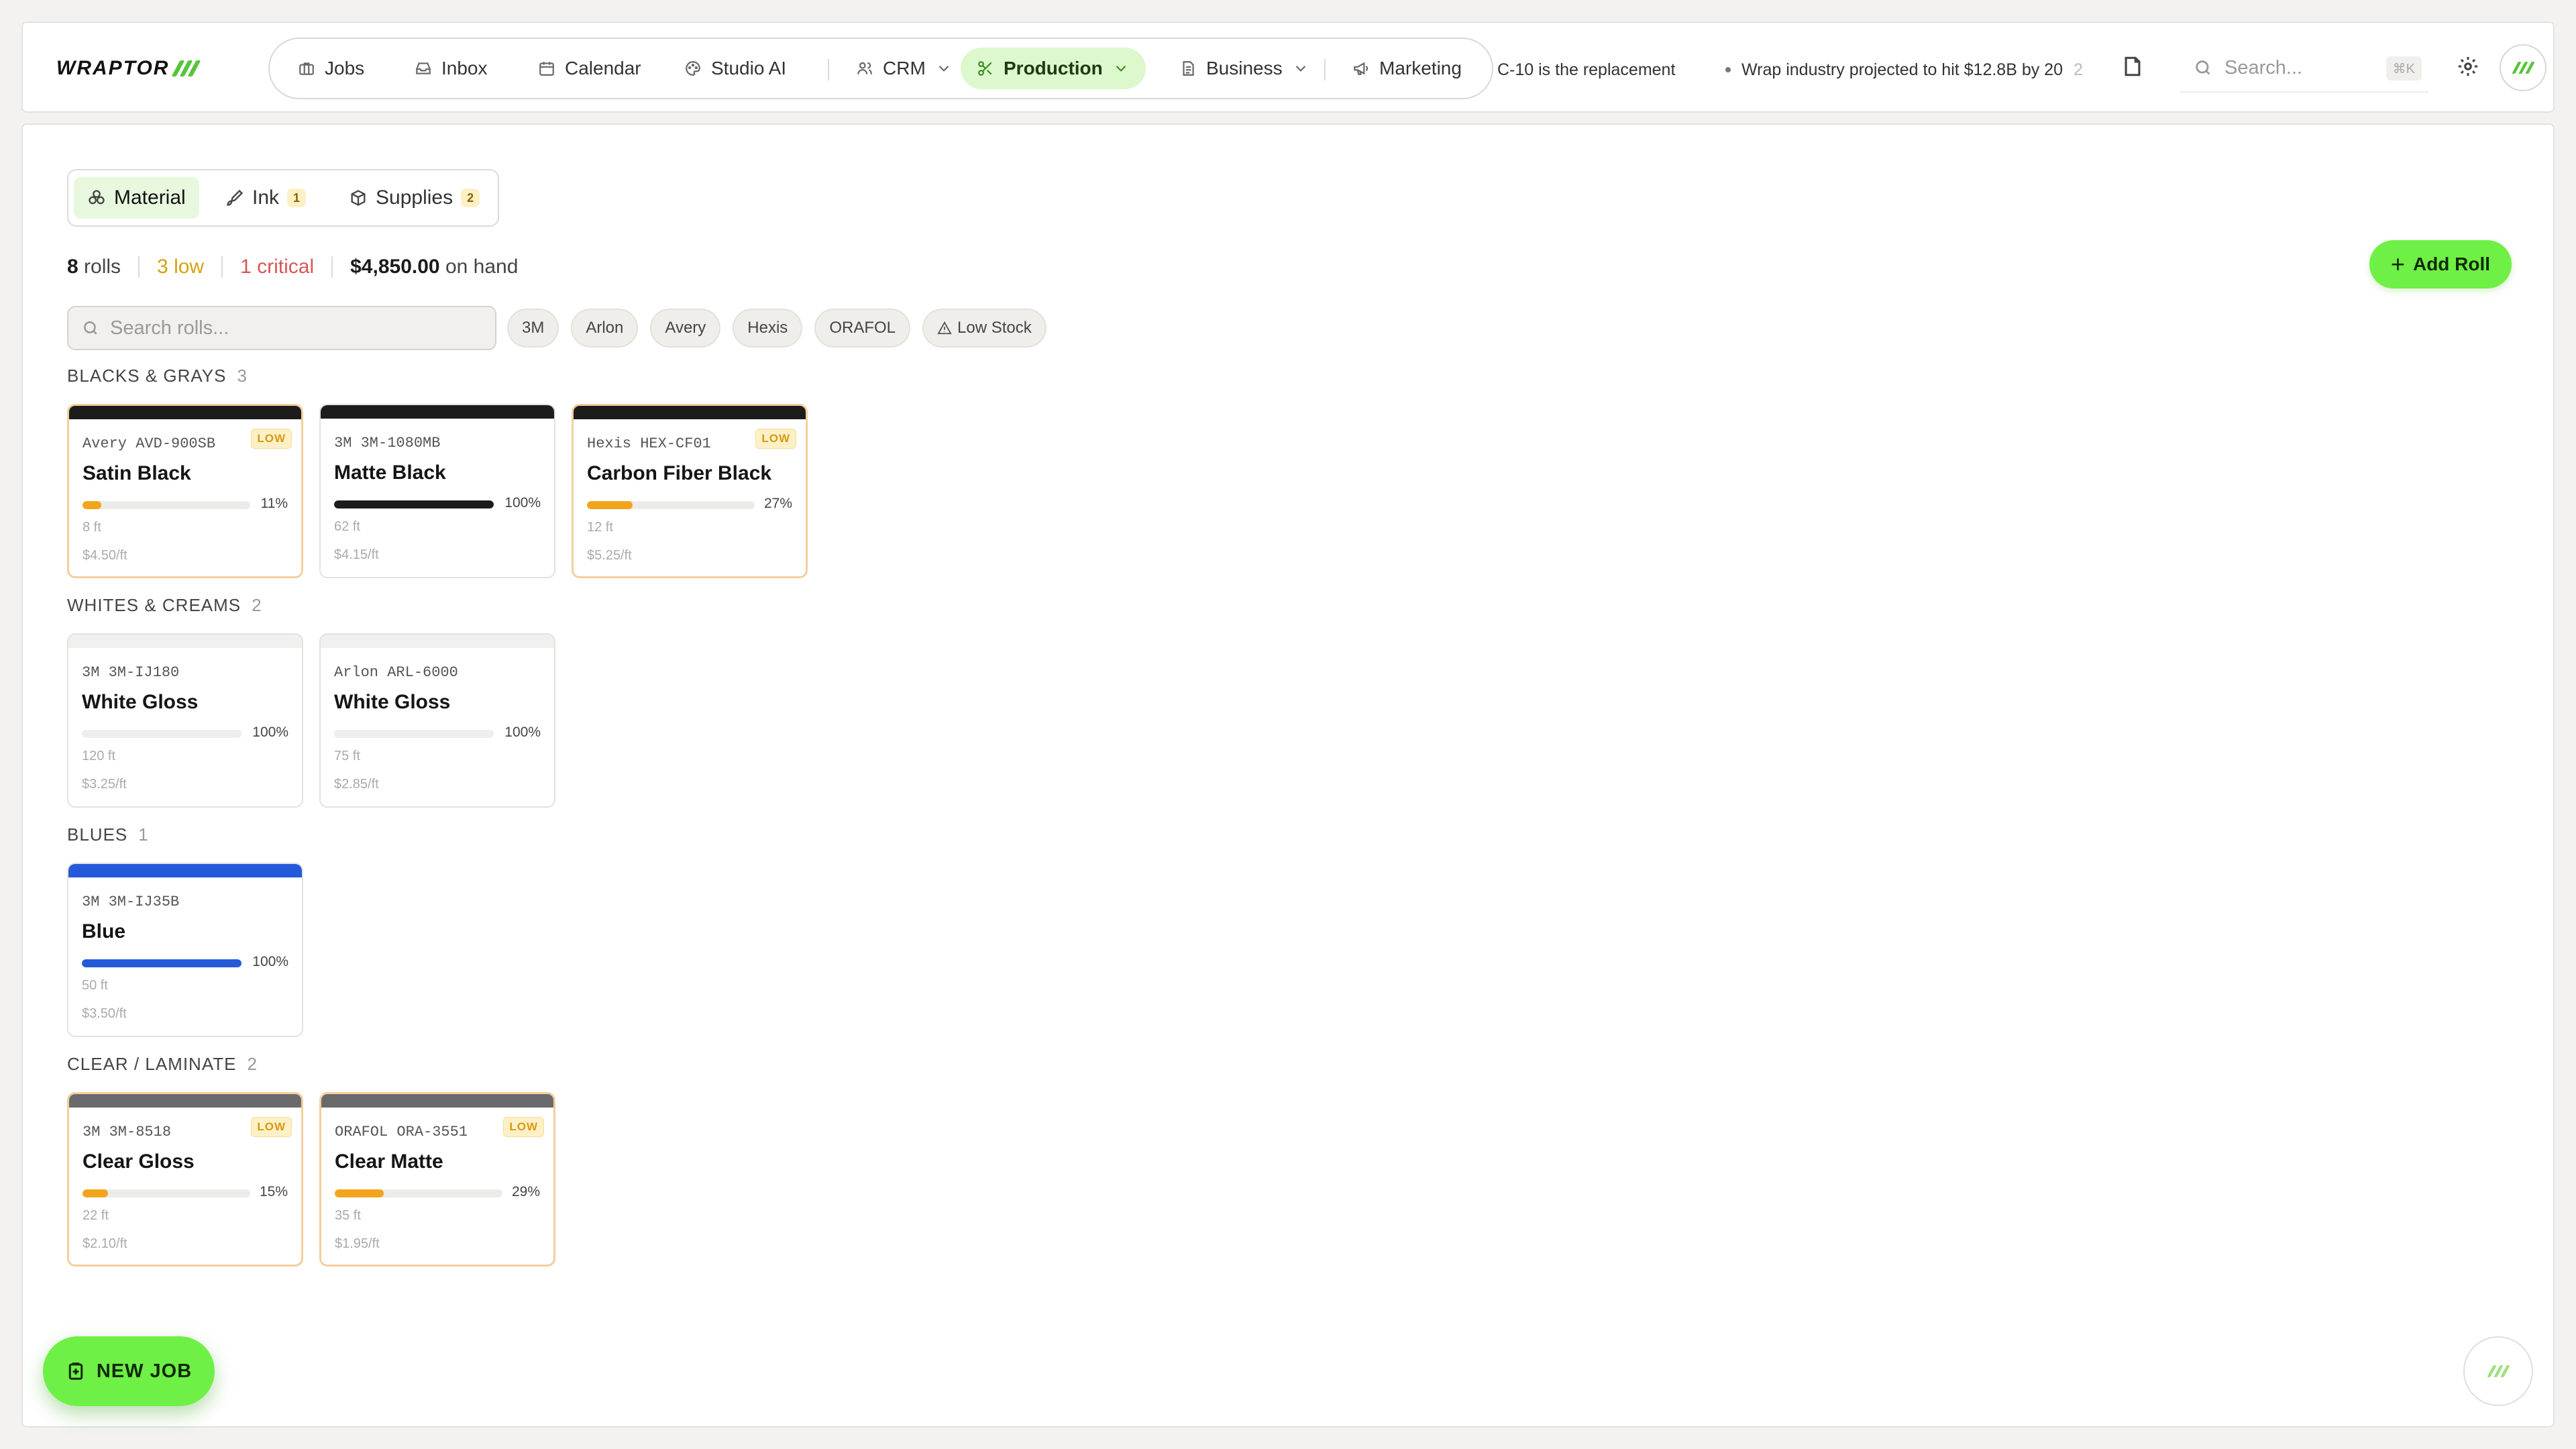 Image resolution: width=2576 pixels, height=1449 pixels. What do you see at coordinates (2403, 68) in the screenshot?
I see `search-shortcut-badge: ⌘K` at bounding box center [2403, 68].